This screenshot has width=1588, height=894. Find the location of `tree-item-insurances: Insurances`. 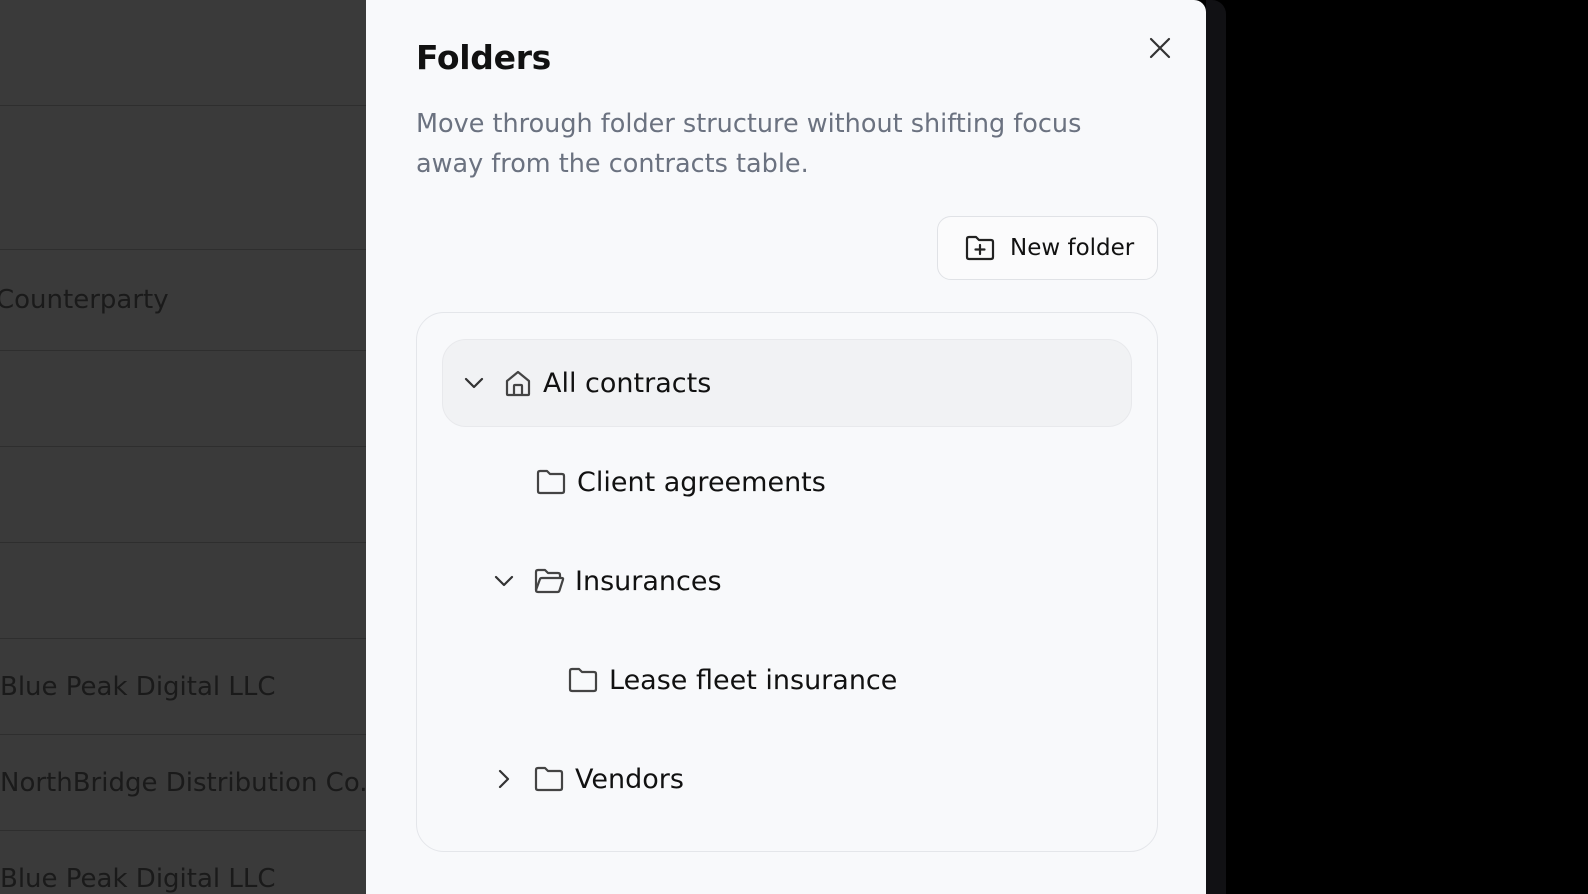

tree-item-insurances: Insurances is located at coordinates (605, 581).